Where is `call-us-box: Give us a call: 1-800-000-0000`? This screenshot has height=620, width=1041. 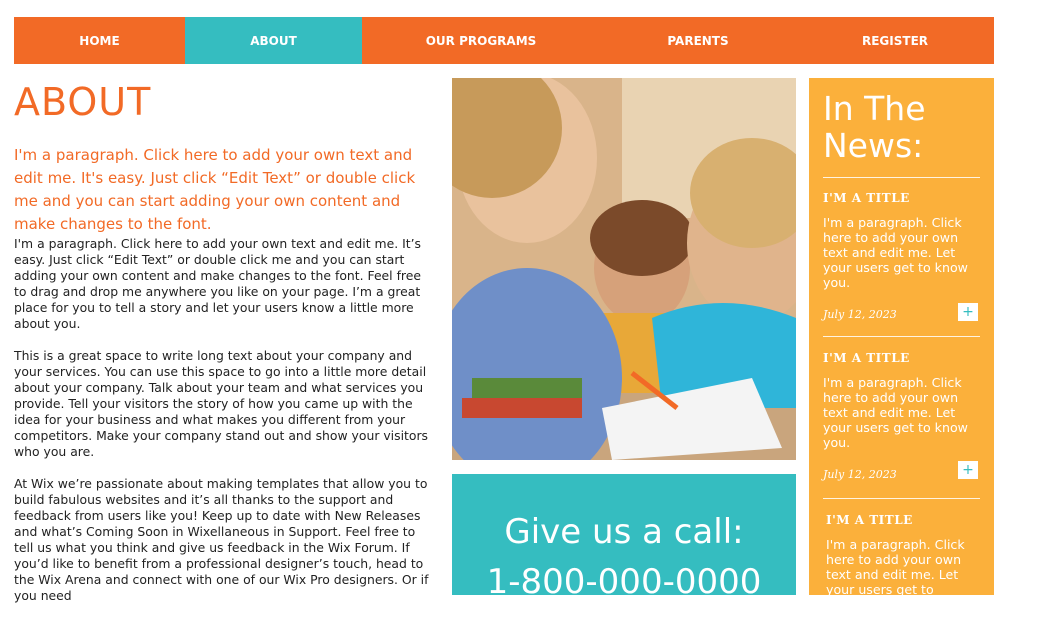
call-us-box: Give us a call: 1-800-000-0000 is located at coordinates (624, 534).